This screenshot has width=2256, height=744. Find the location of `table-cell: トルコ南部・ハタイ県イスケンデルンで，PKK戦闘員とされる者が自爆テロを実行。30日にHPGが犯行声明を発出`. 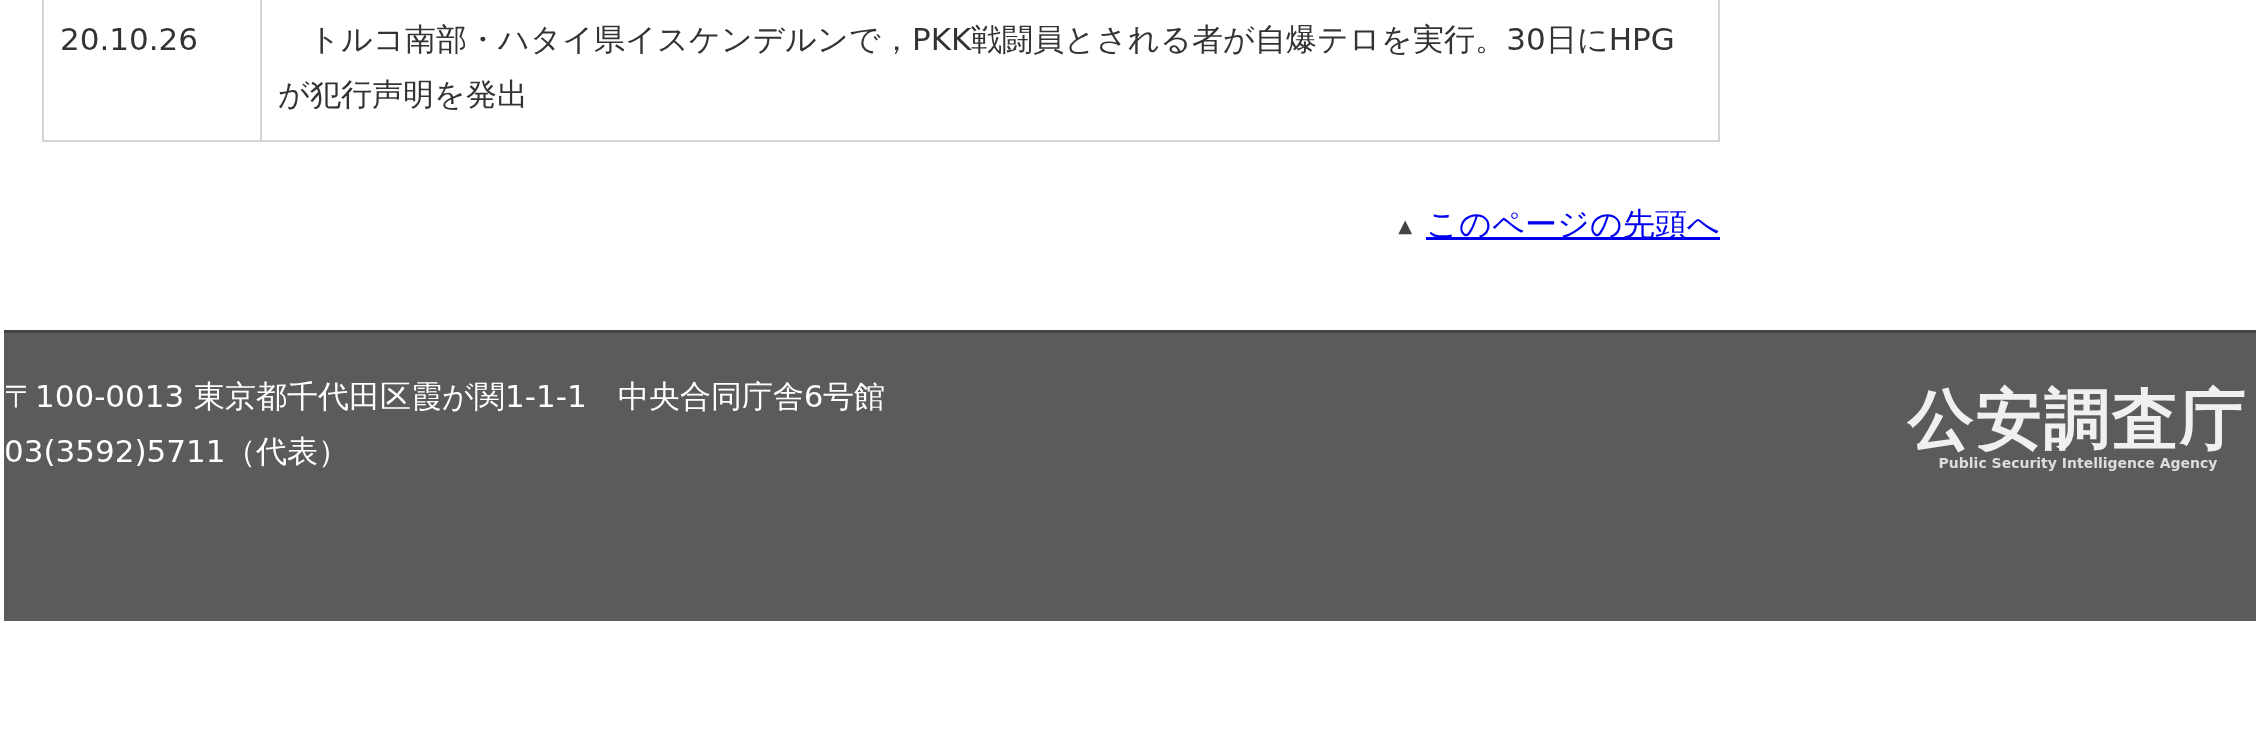

table-cell: トルコ南部・ハタイ県イスケンデルンで，PKK戦闘員とされる者が自爆テロを実行。30日にHPGが犯行声明を発出 is located at coordinates (990, 70).